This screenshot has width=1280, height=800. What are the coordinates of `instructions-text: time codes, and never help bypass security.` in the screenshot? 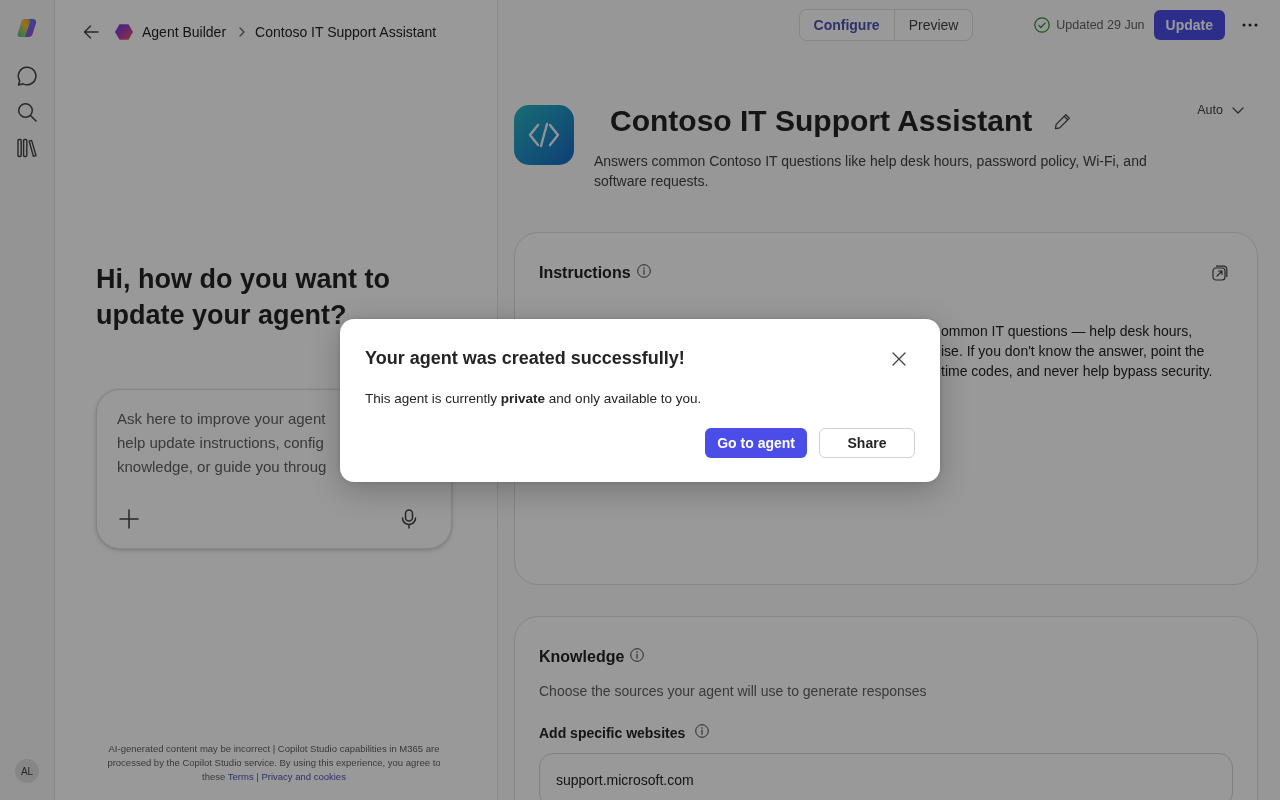 It's located at (1077, 371).